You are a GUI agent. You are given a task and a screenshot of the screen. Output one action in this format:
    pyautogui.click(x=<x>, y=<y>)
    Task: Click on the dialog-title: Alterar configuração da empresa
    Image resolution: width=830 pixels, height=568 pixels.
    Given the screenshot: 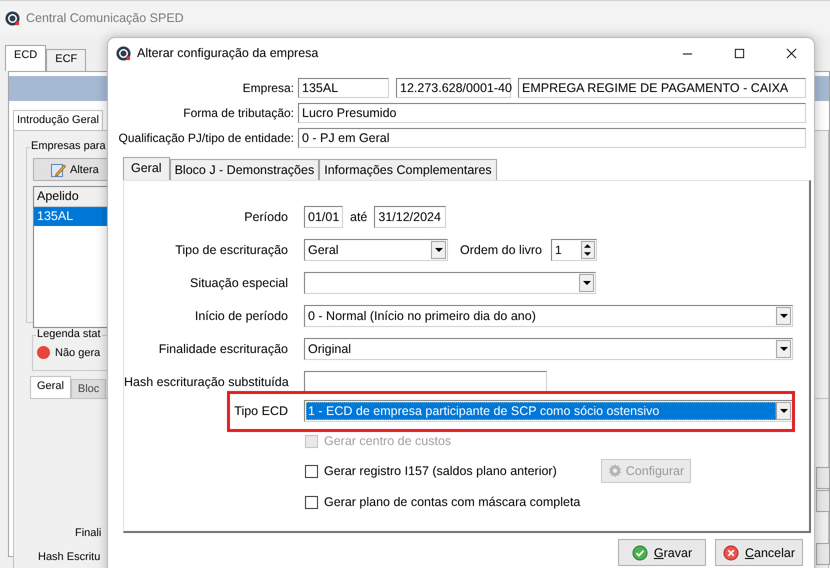 What is the action you would take?
    pyautogui.click(x=227, y=53)
    